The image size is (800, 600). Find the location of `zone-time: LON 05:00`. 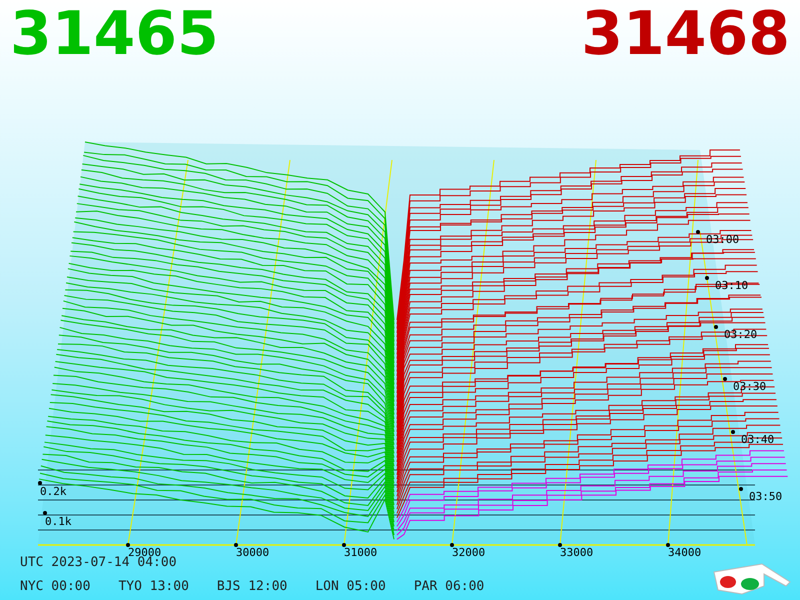

zone-time: LON 05:00 is located at coordinates (350, 587).